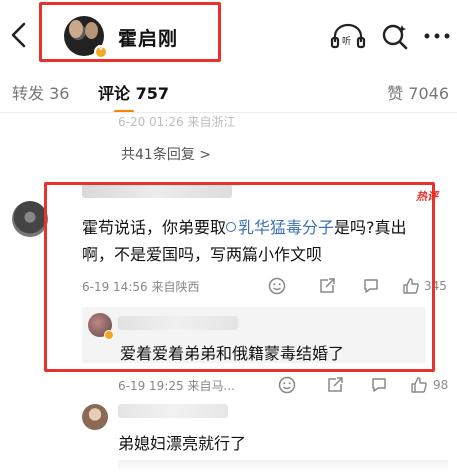  What do you see at coordinates (427, 196) in the screenshot?
I see `hot-comment-tag: 热评` at bounding box center [427, 196].